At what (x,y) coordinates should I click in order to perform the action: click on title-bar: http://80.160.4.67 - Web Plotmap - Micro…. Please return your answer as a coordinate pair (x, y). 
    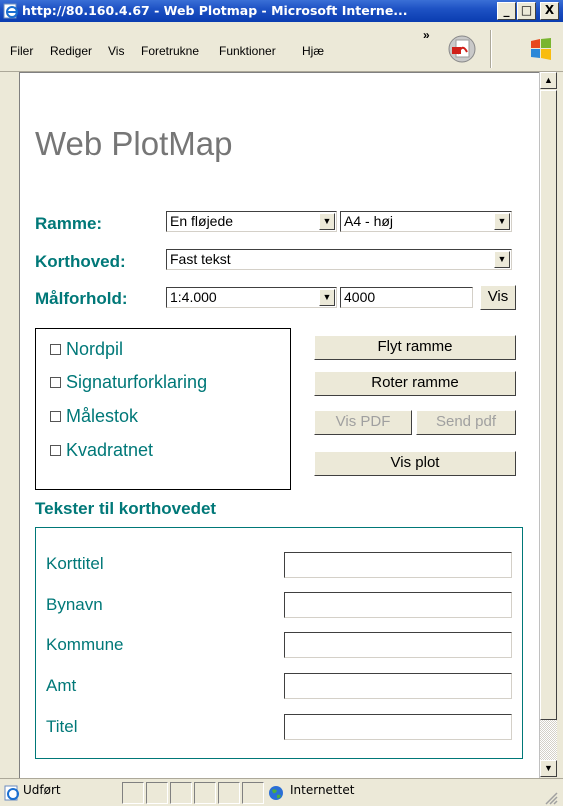
    Looking at the image, I should click on (281, 11).